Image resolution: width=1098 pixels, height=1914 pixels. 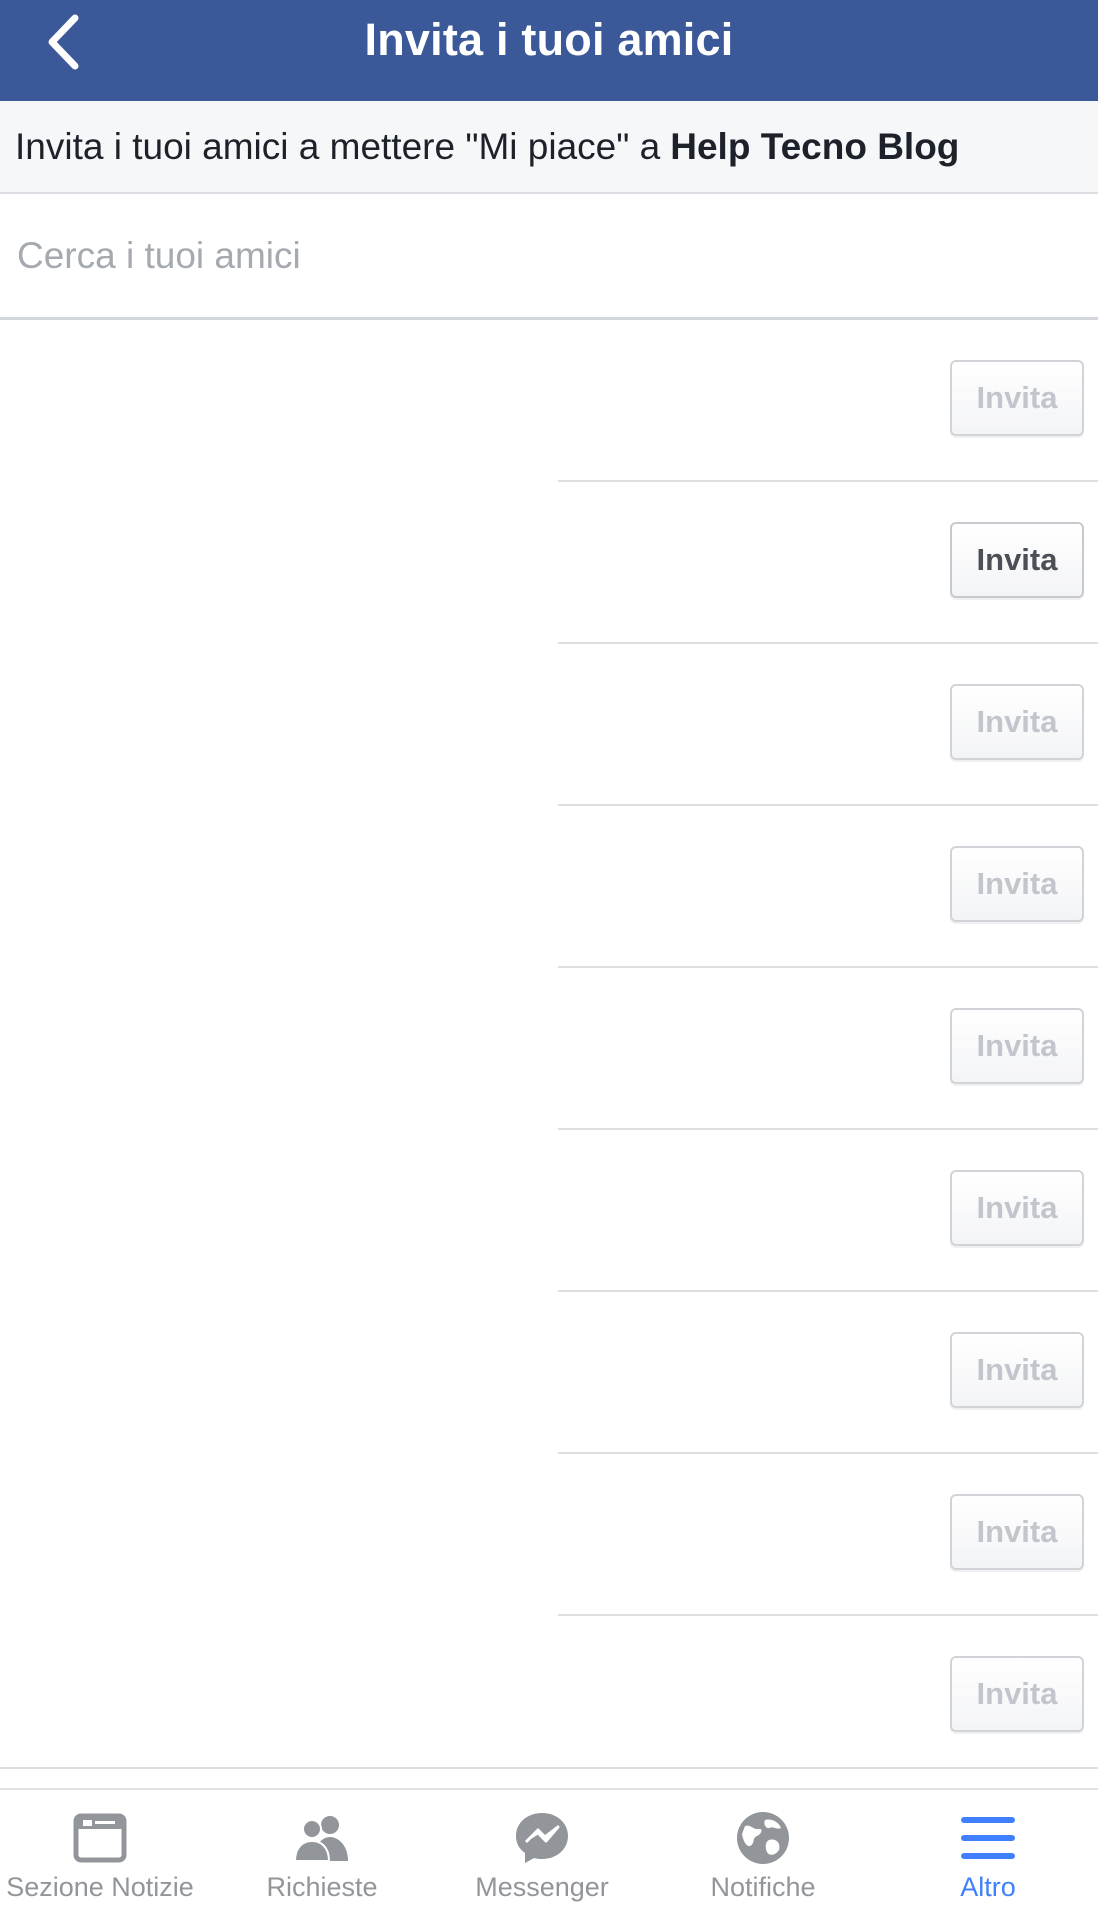 I want to click on tab-label: Richieste, so click(x=322, y=1887).